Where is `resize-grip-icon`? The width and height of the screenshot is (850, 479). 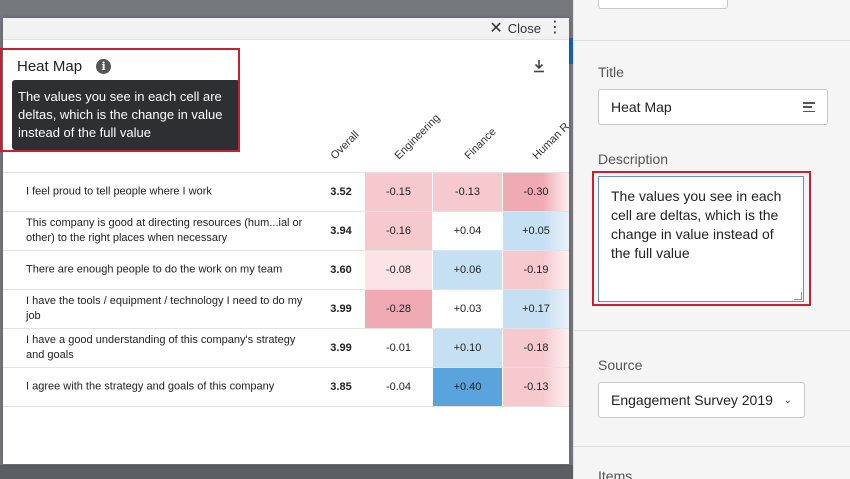
resize-grip-icon is located at coordinates (798, 296).